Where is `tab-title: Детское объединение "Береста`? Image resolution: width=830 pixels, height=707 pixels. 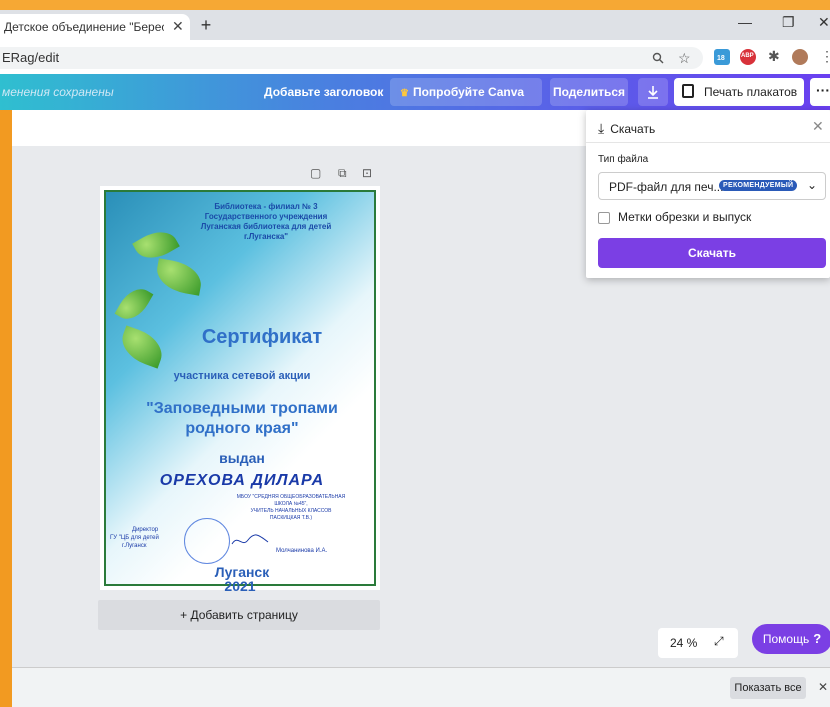
tab-title: Детское объединение "Береста is located at coordinates (84, 27).